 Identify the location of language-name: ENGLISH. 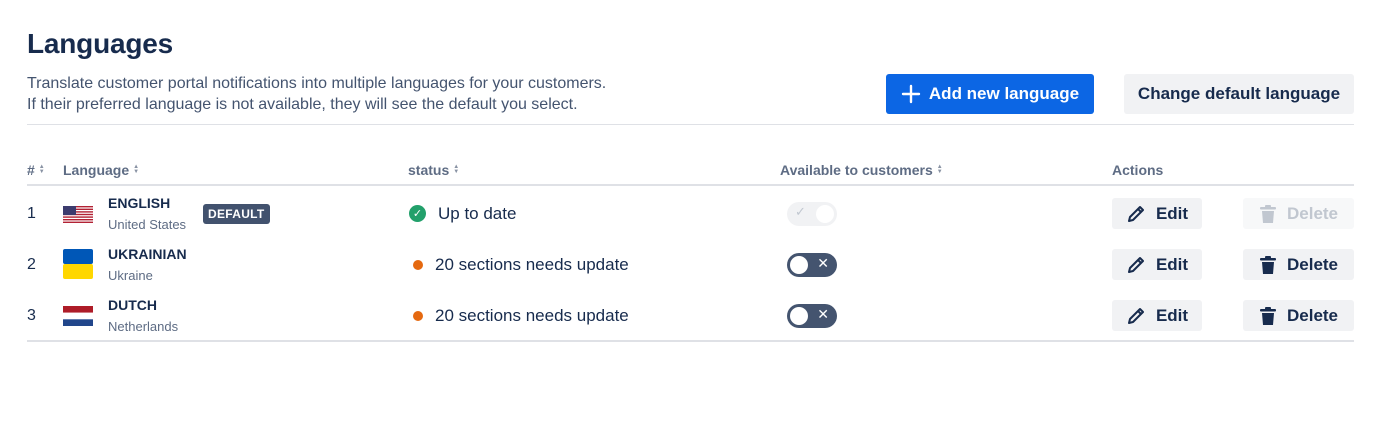
(139, 203).